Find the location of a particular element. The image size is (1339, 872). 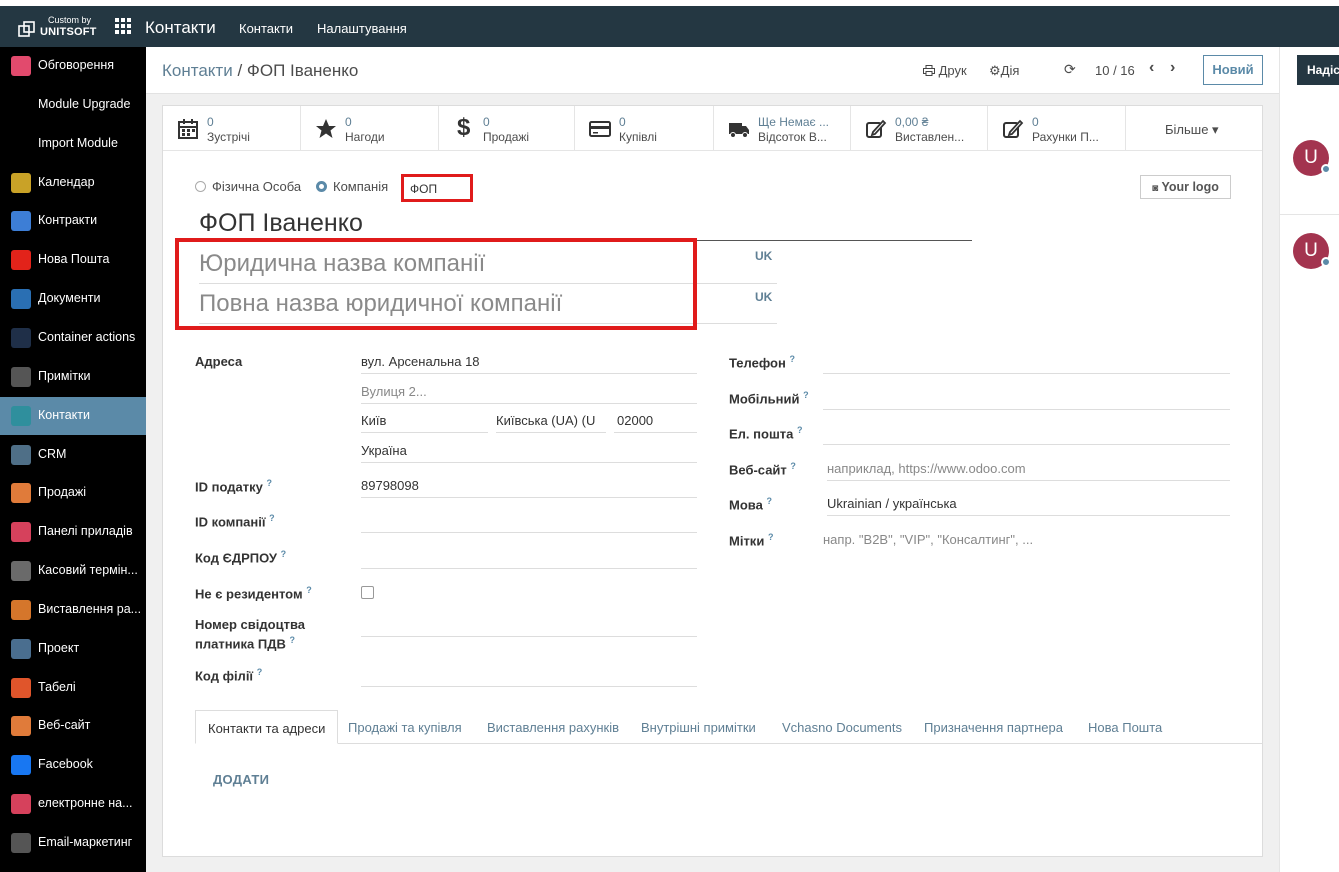

sidebar-item: Веб-сайт is located at coordinates (73, 726).